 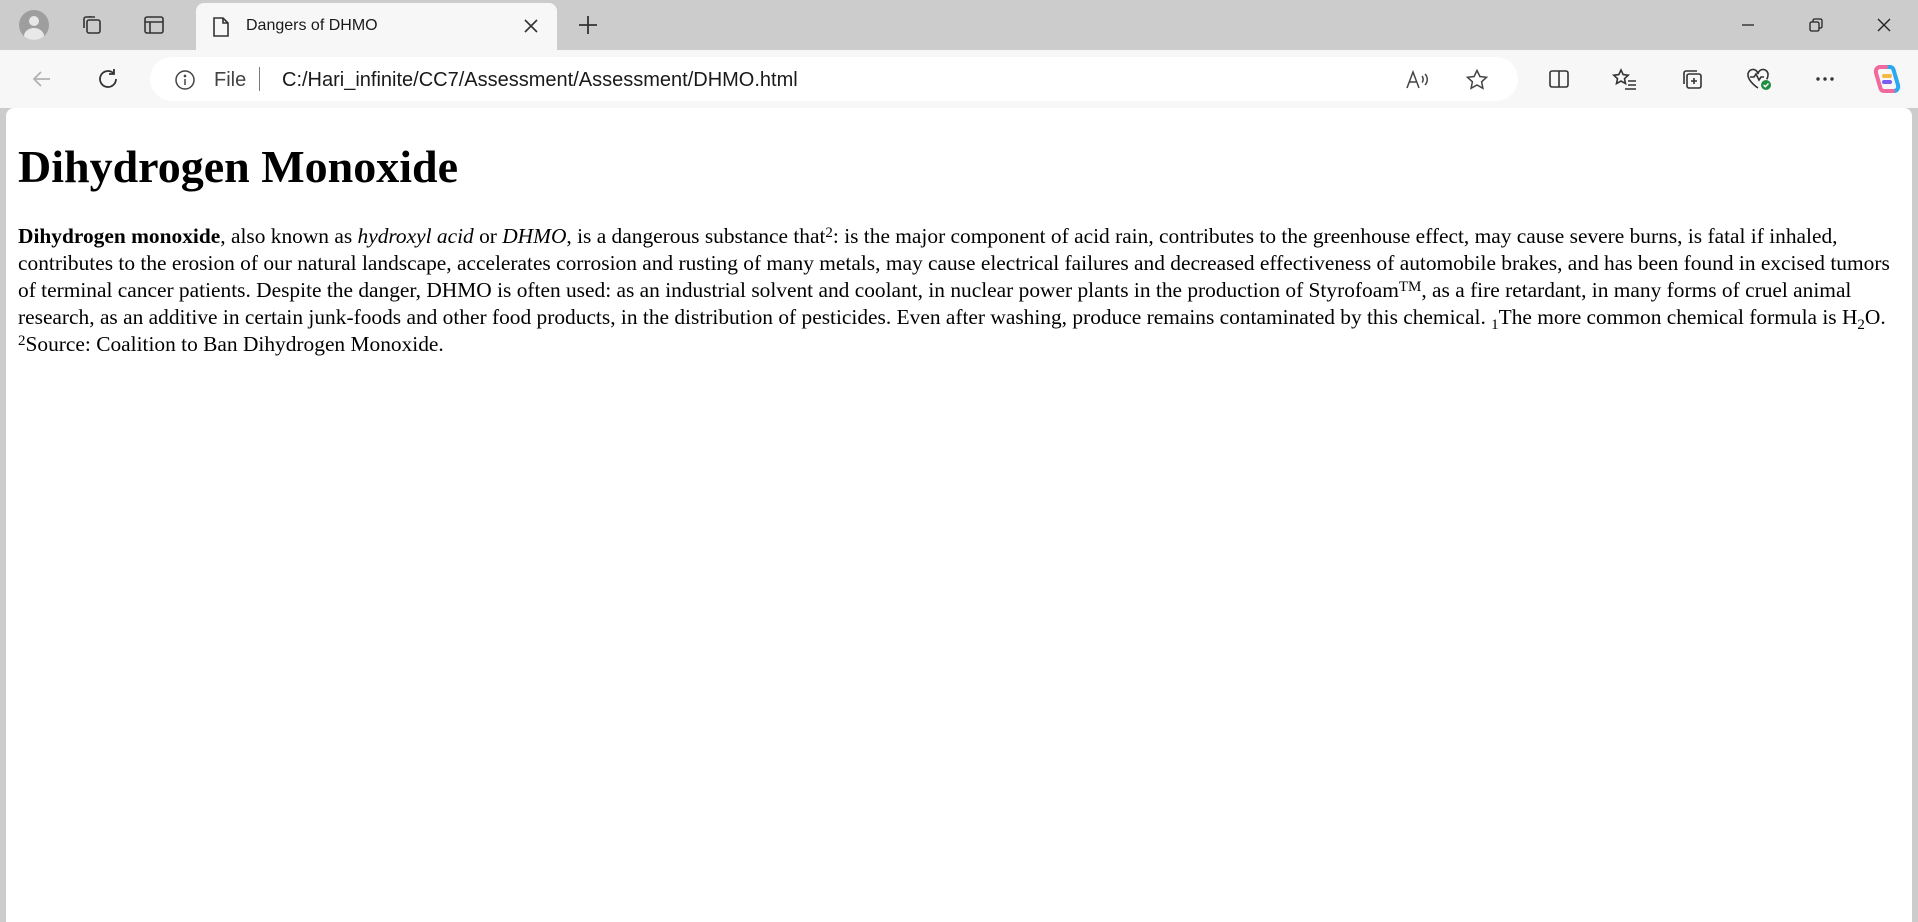 I want to click on text-run: , is a dangerous substance that, so click(x=696, y=235).